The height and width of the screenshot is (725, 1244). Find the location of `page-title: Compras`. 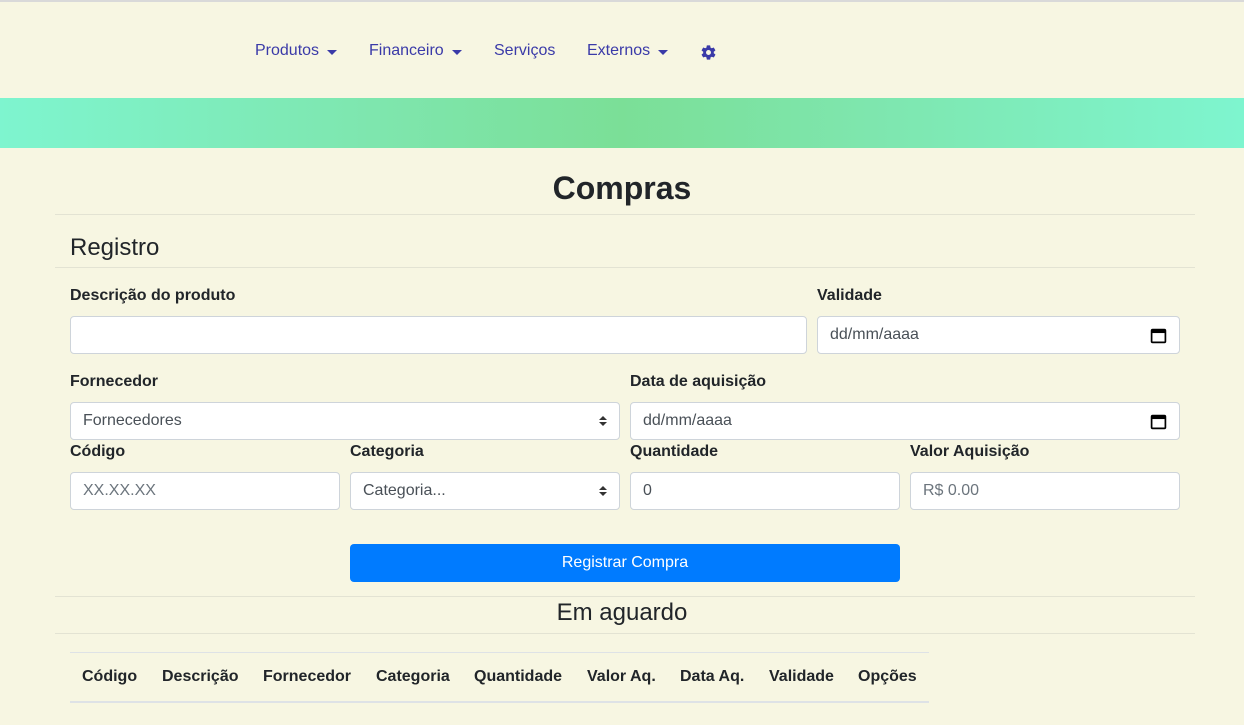

page-title: Compras is located at coordinates (622, 188).